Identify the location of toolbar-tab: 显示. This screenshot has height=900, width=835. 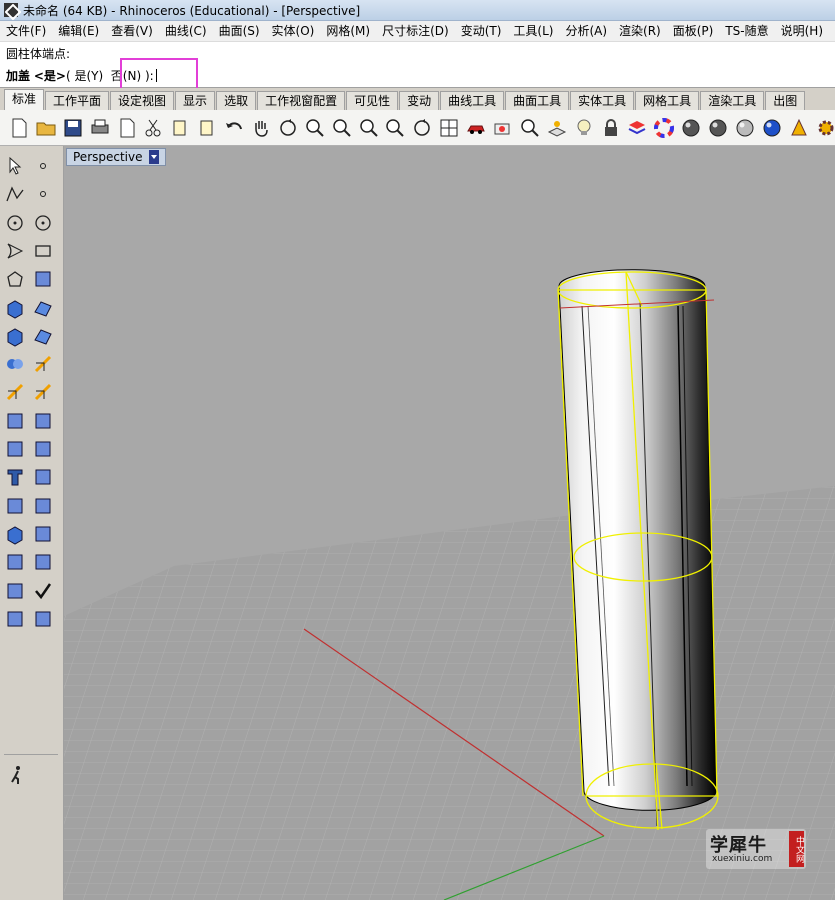
(195, 100).